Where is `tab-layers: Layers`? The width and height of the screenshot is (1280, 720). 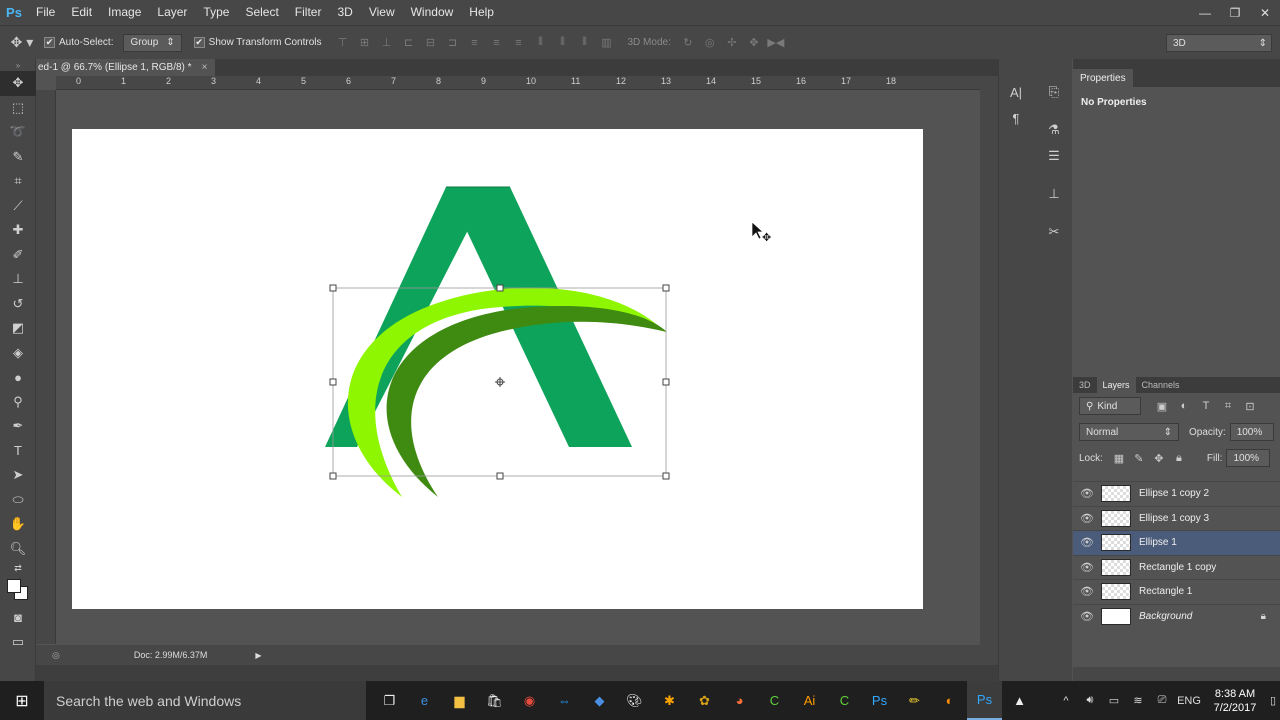
tab-layers: Layers is located at coordinates (1116, 385).